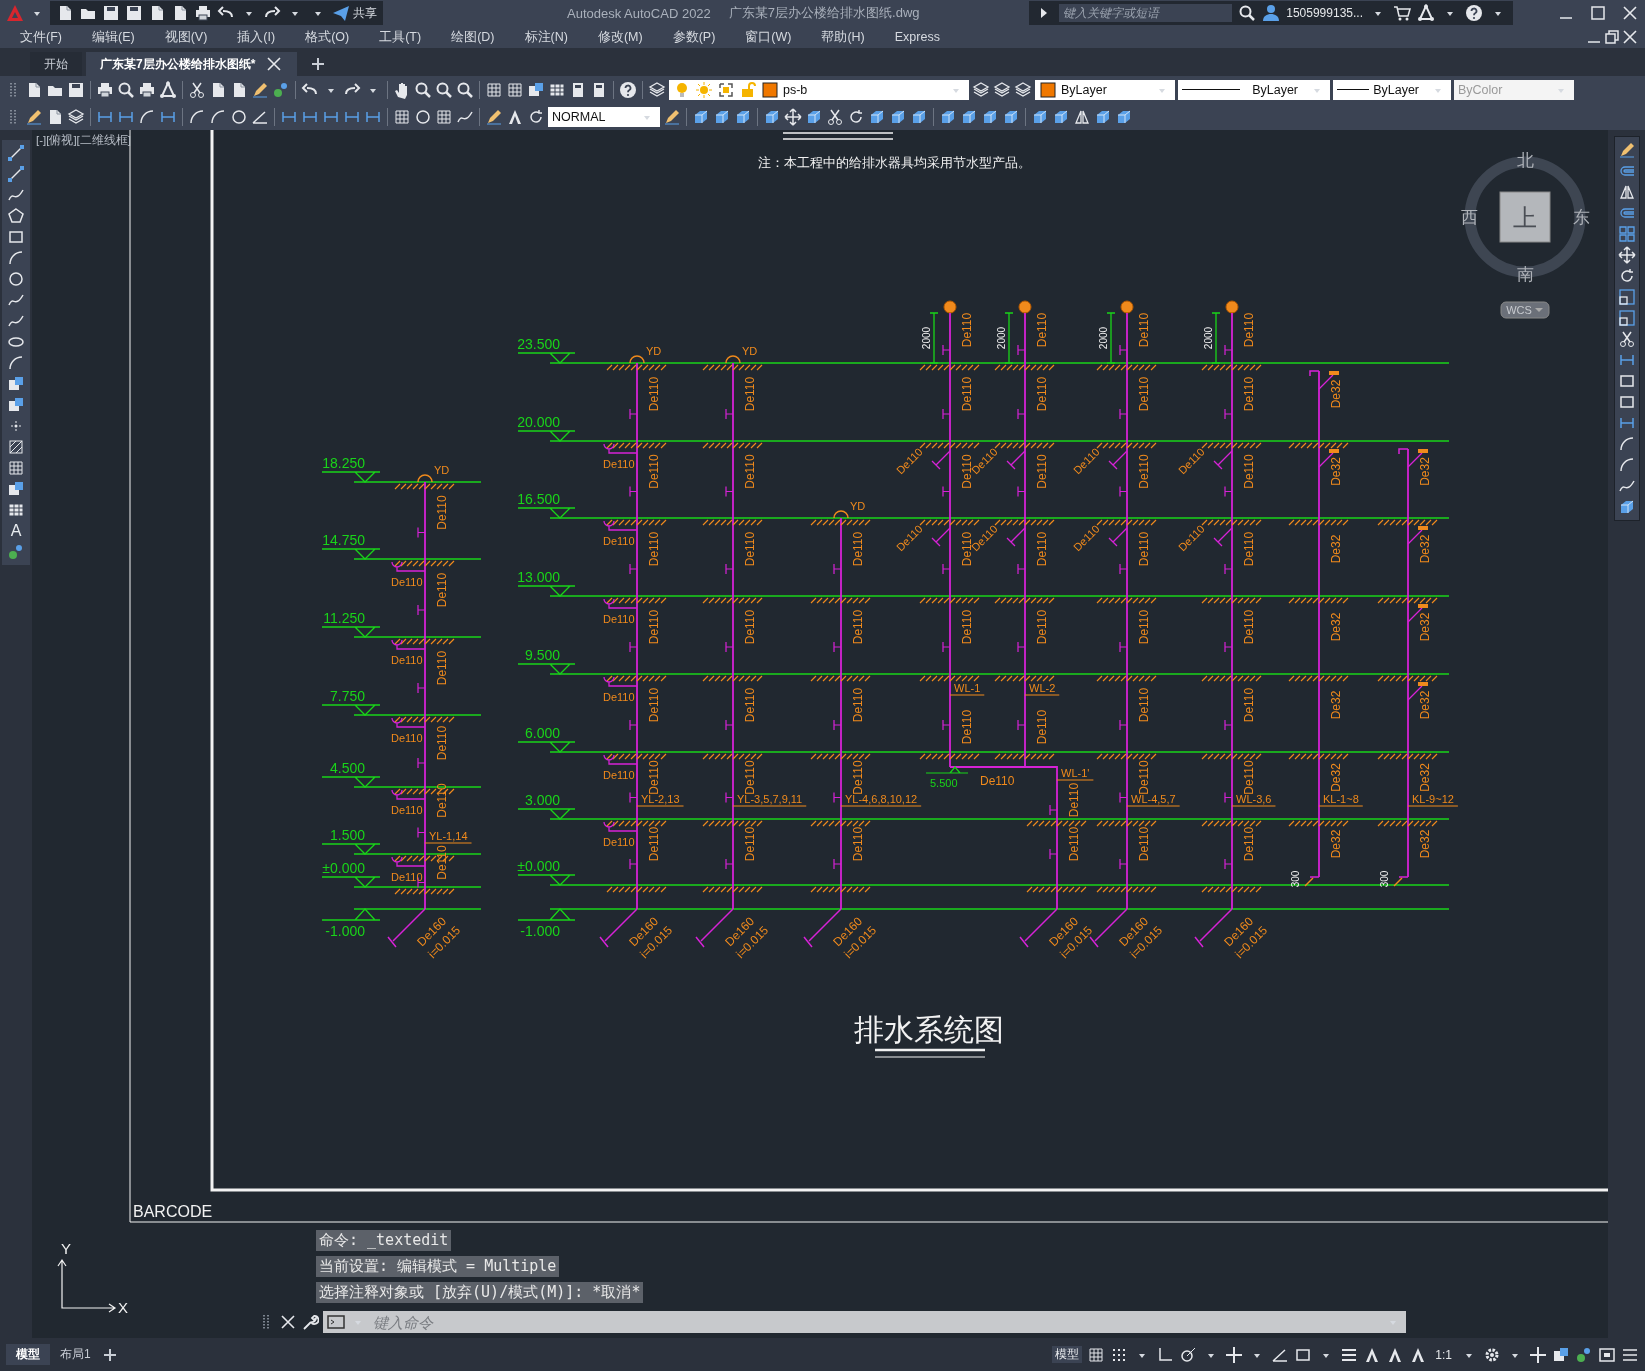 The width and height of the screenshot is (1645, 1371). What do you see at coordinates (1105, 89) in the screenshot?
I see `color-dropdown: ByLayer` at bounding box center [1105, 89].